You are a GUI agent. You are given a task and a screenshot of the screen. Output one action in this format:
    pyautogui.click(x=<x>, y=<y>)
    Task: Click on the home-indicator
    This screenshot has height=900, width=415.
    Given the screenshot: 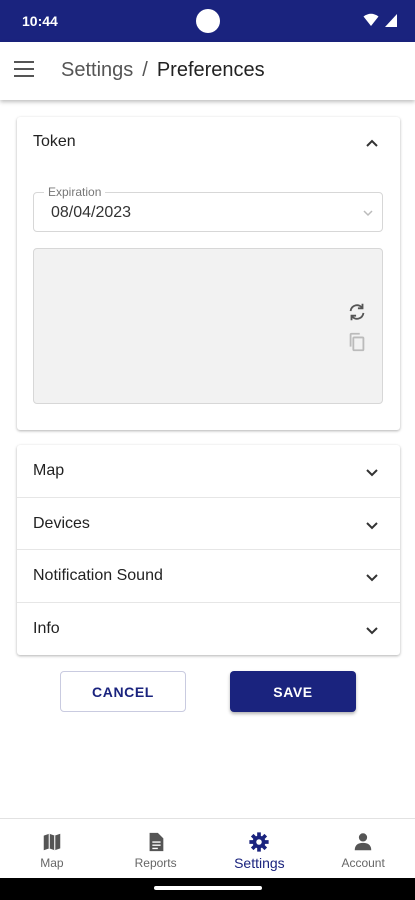 What is the action you would take?
    pyautogui.click(x=208, y=888)
    